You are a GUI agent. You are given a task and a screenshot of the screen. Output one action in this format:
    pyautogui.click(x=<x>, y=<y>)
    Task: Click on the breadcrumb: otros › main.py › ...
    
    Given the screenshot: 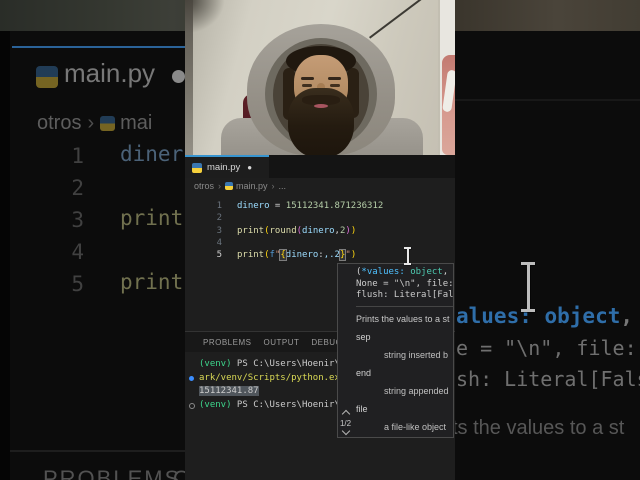 What is the action you would take?
    pyautogui.click(x=320, y=186)
    